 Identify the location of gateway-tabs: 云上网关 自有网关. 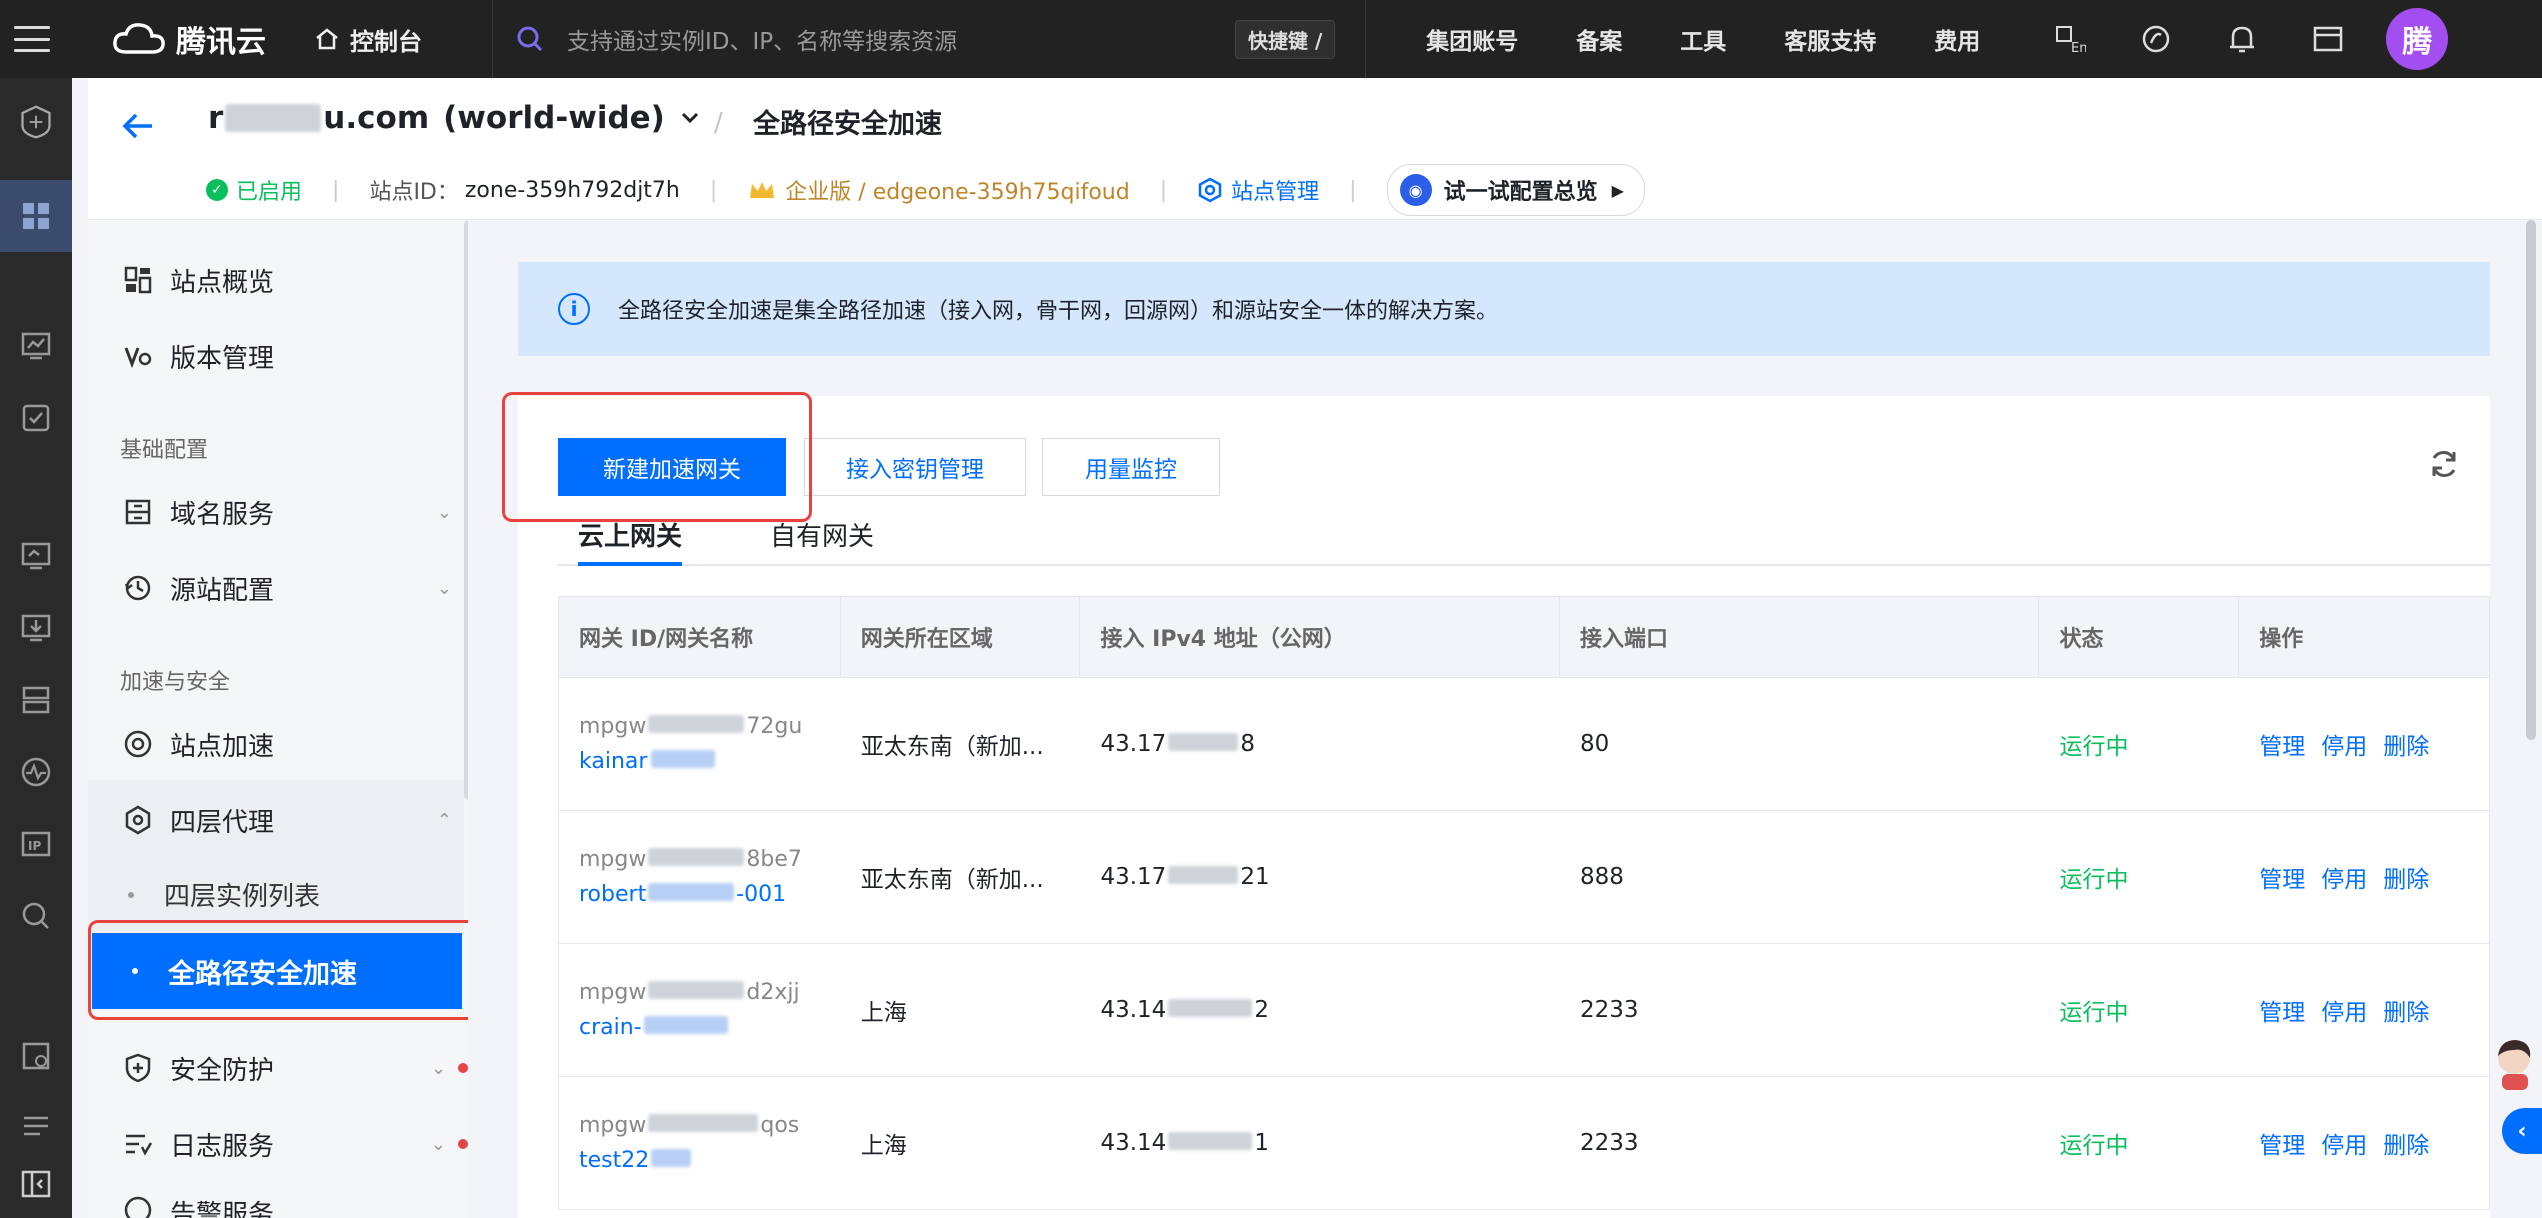
(1524, 536).